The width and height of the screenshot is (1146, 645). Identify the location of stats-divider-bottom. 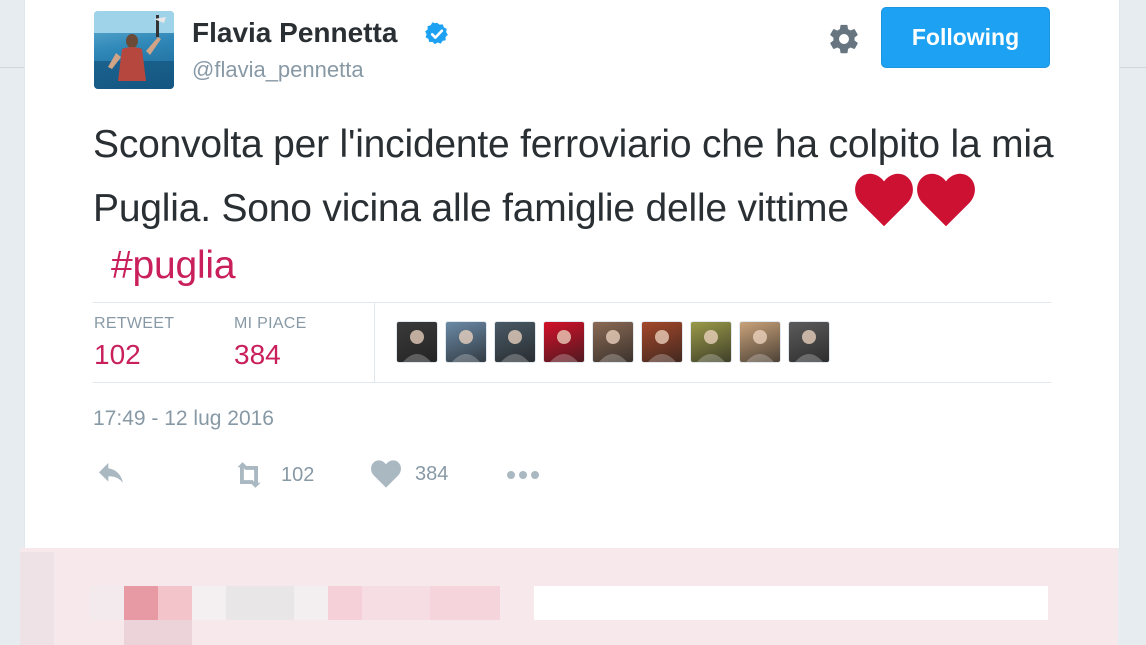
(572, 382).